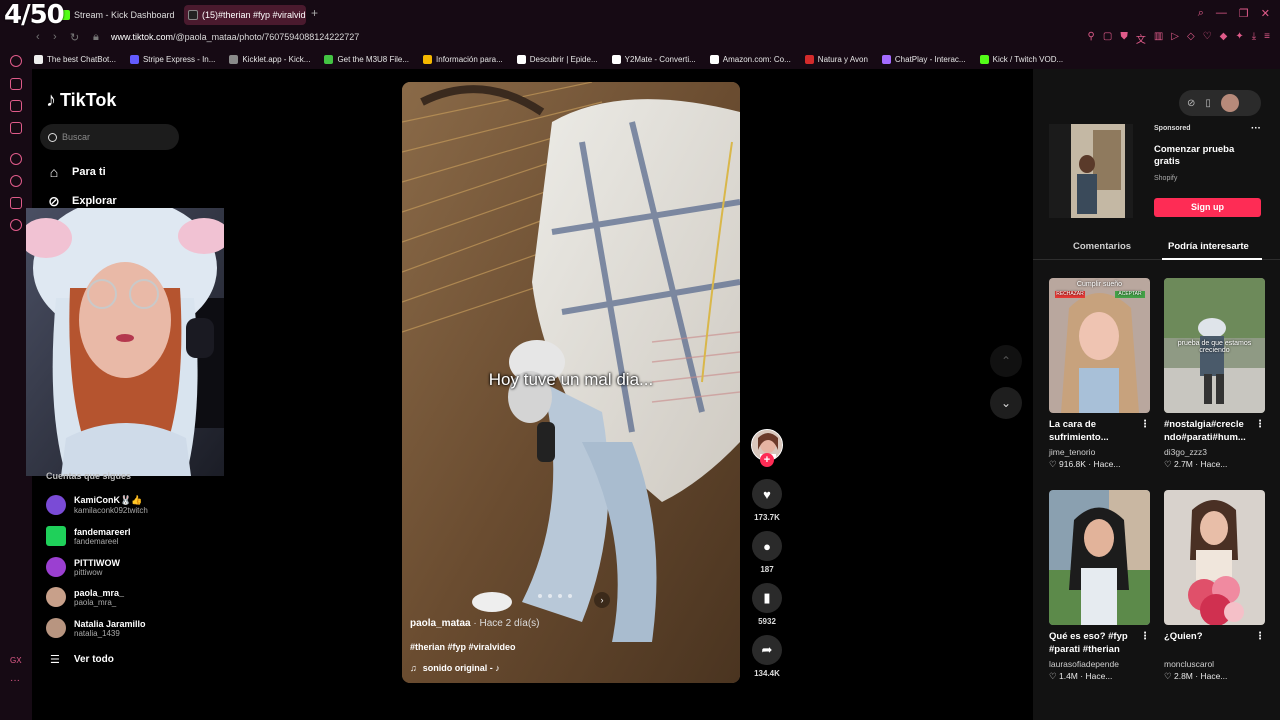 The image size is (1280, 720). I want to click on nav-para-ti: ⌂ Para ti, so click(76, 172).